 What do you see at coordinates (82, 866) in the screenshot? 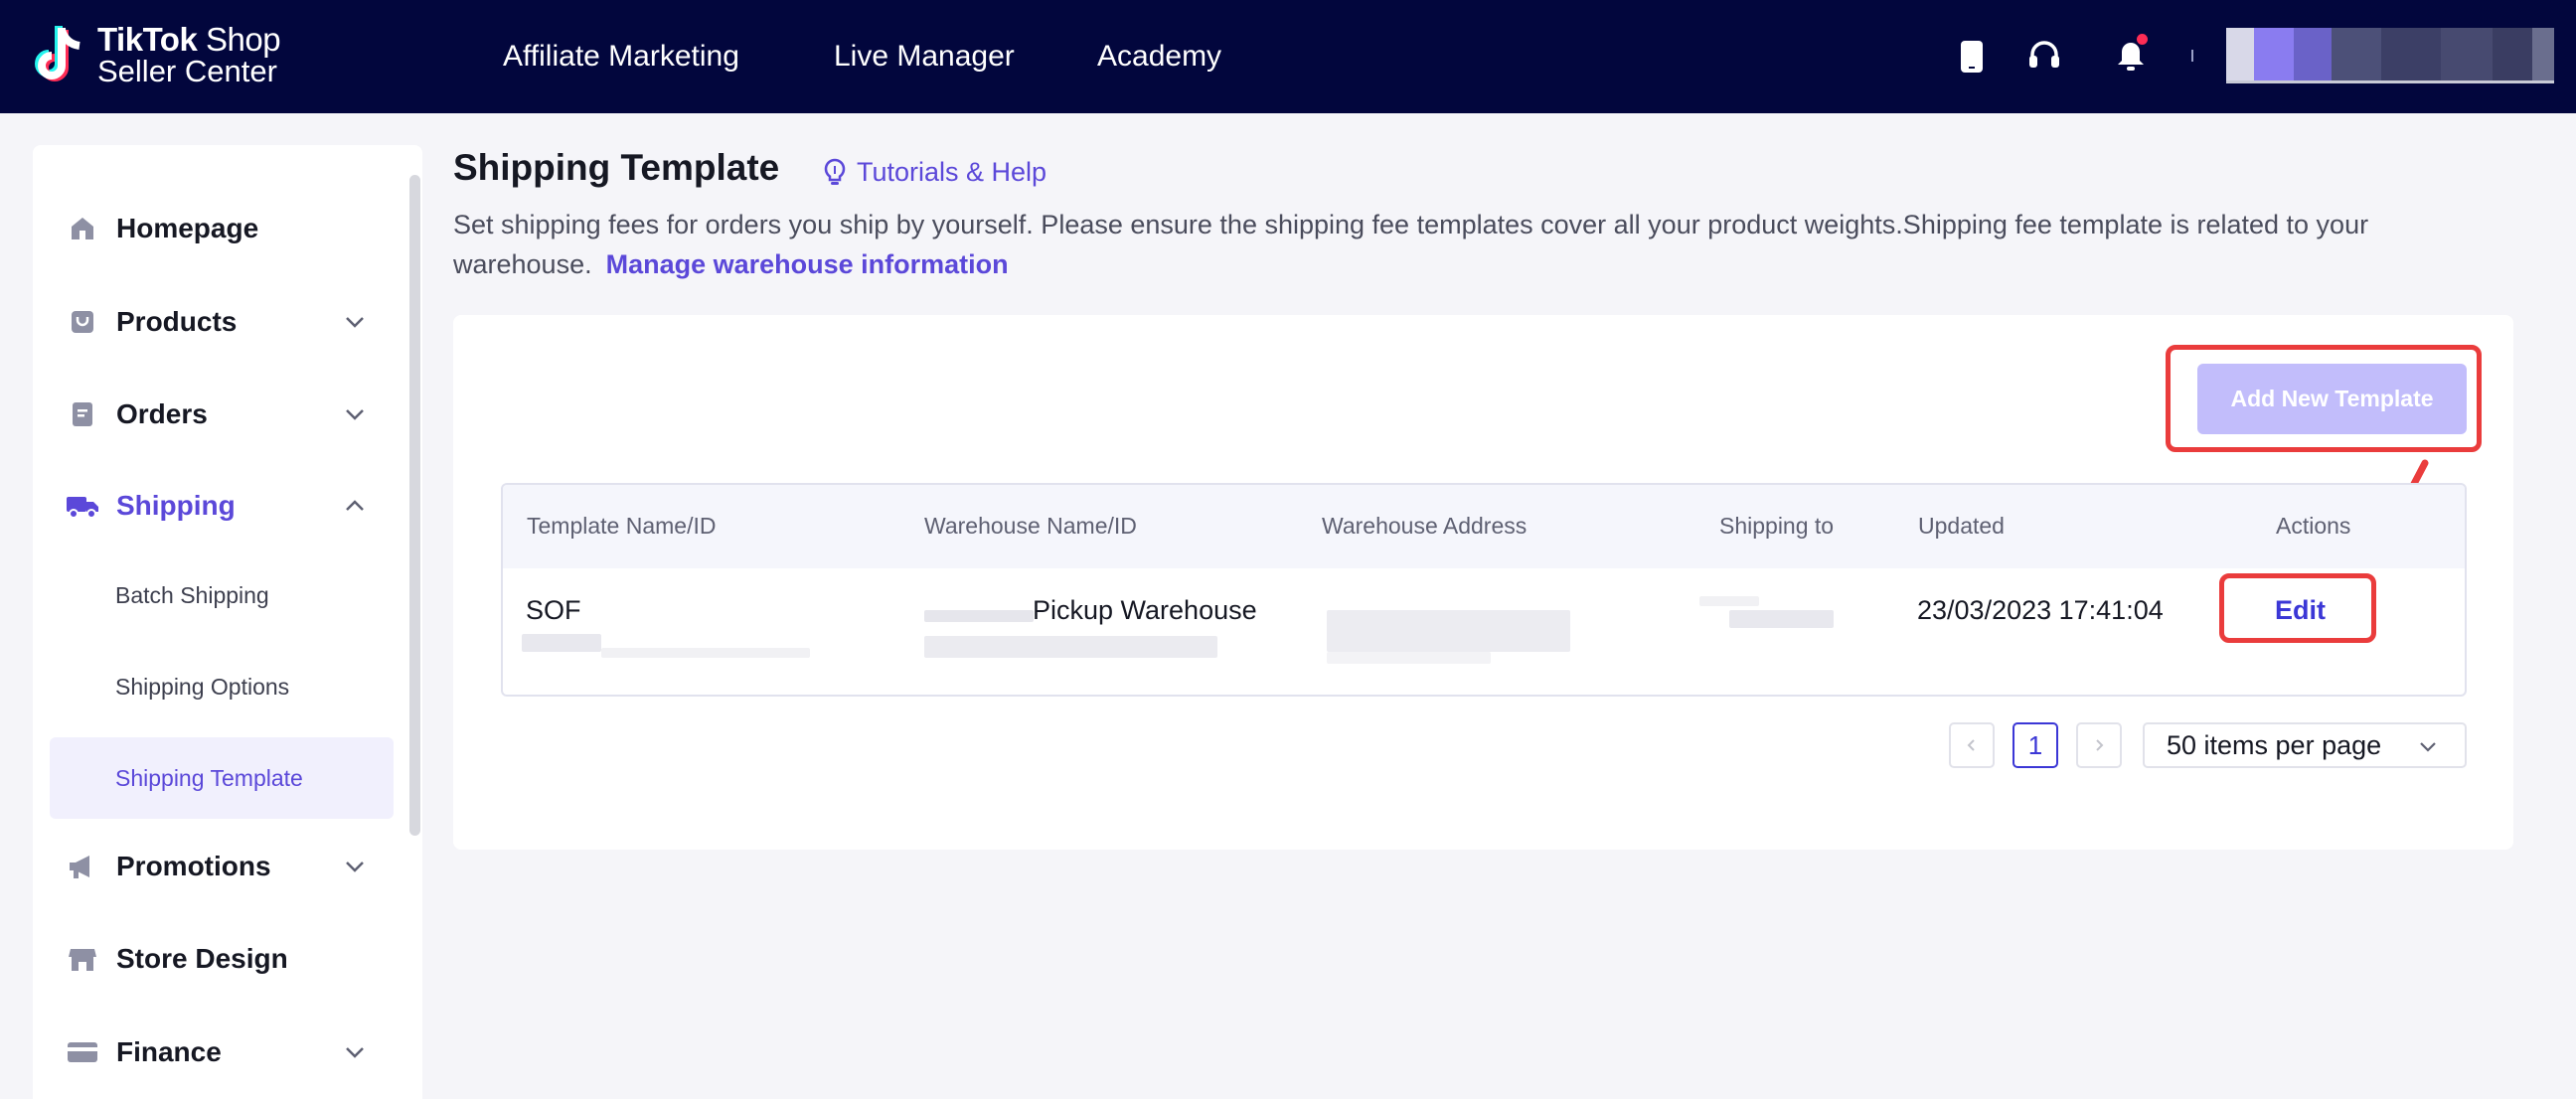
I see `megaphone-icon` at bounding box center [82, 866].